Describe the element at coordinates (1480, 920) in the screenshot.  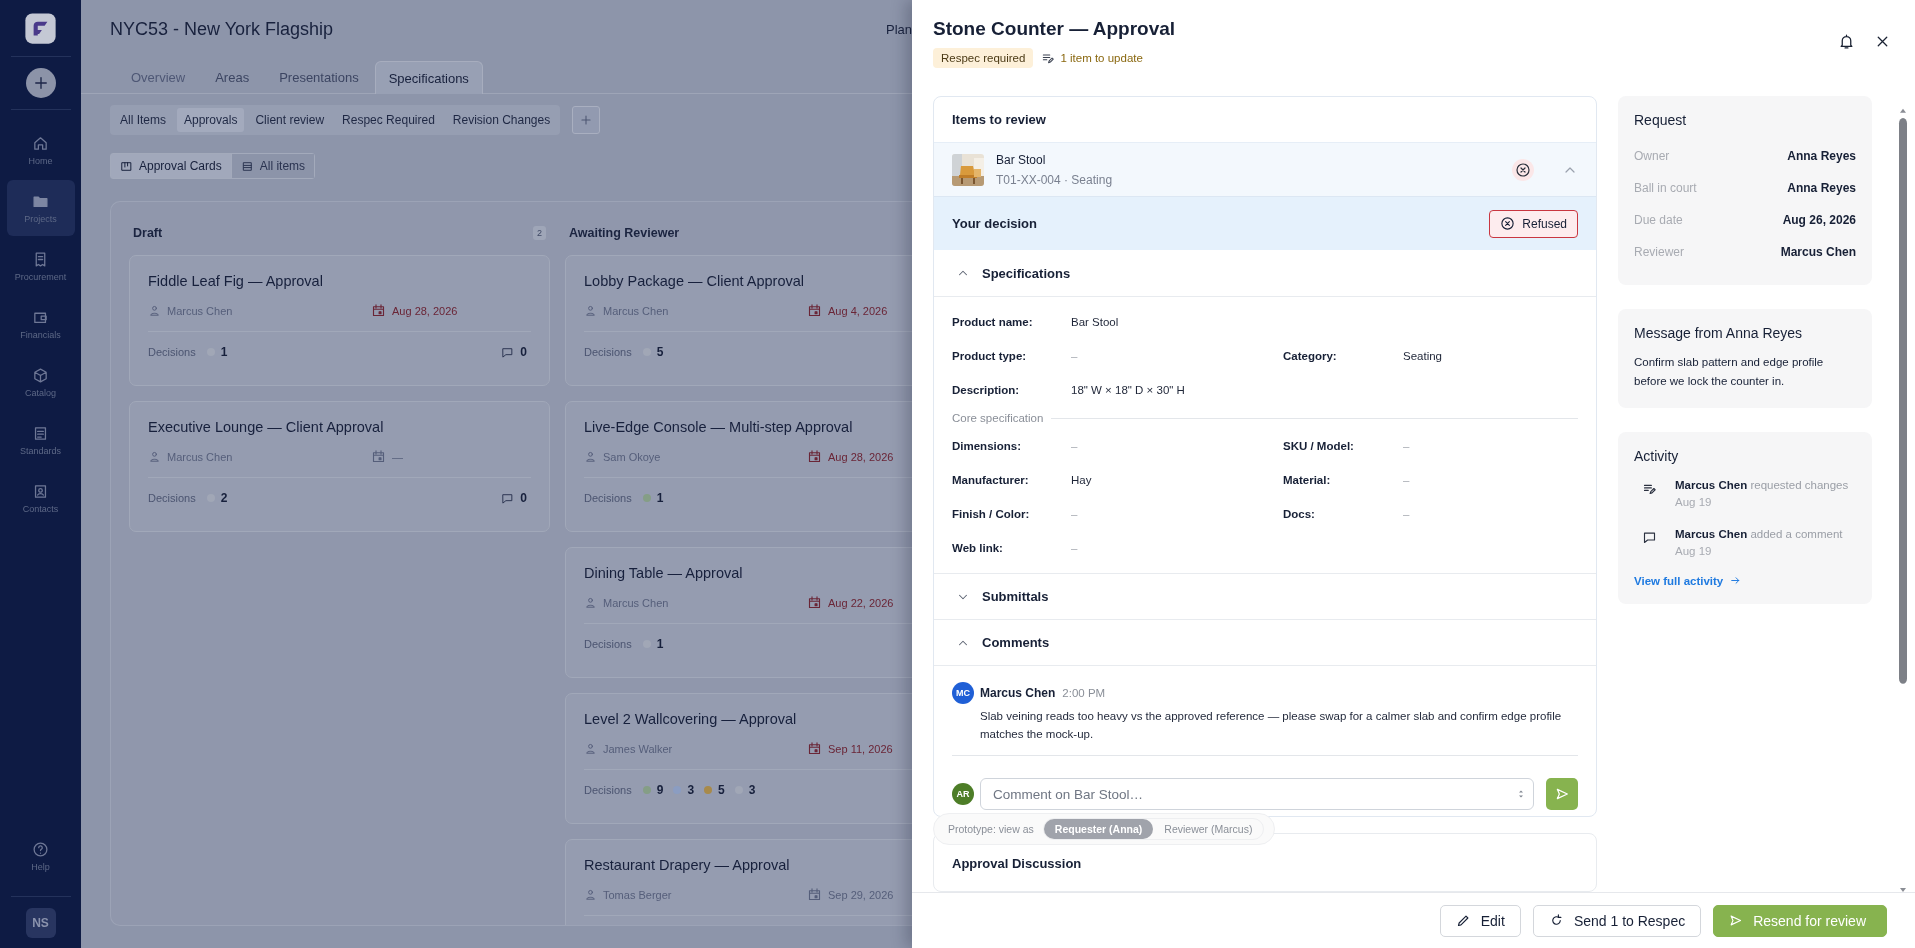
I see `action-button: Edit` at that location.